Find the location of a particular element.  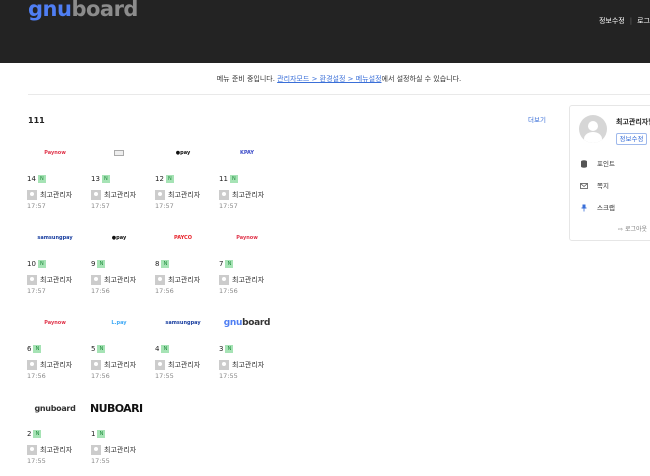

database-icon is located at coordinates (584, 164).